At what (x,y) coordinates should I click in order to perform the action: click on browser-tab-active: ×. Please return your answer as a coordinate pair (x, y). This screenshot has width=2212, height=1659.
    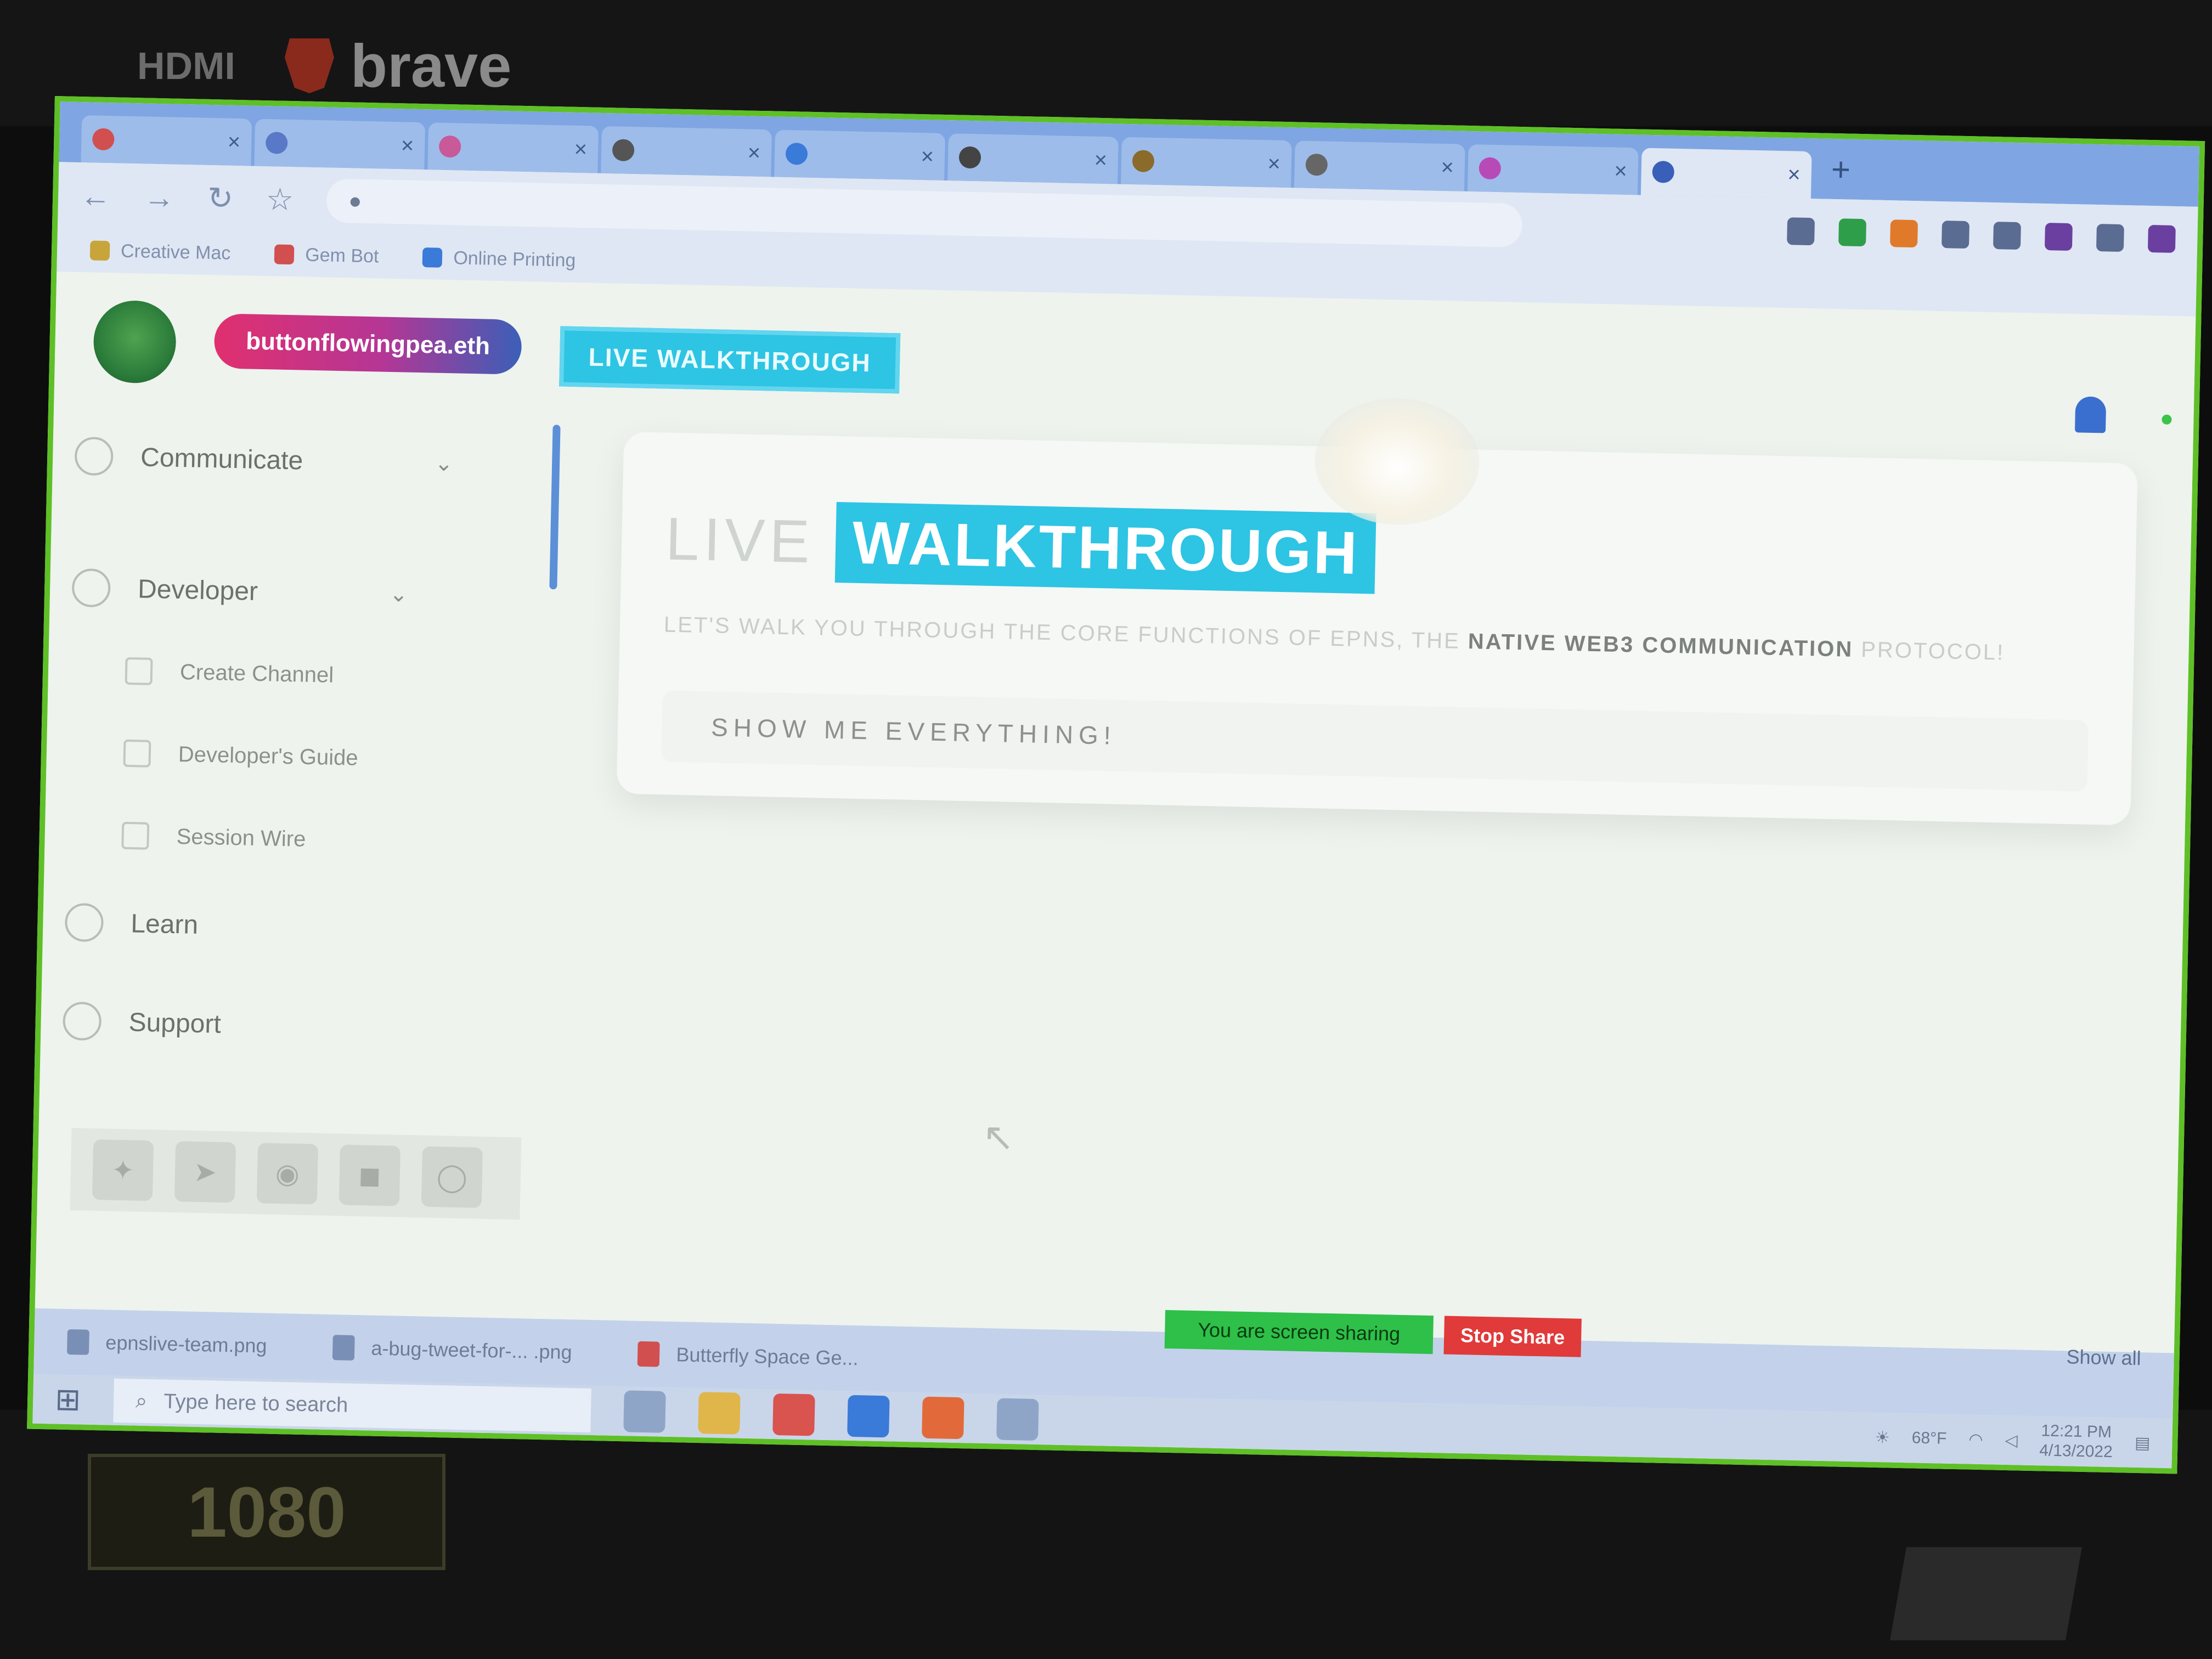
    Looking at the image, I should click on (1726, 173).